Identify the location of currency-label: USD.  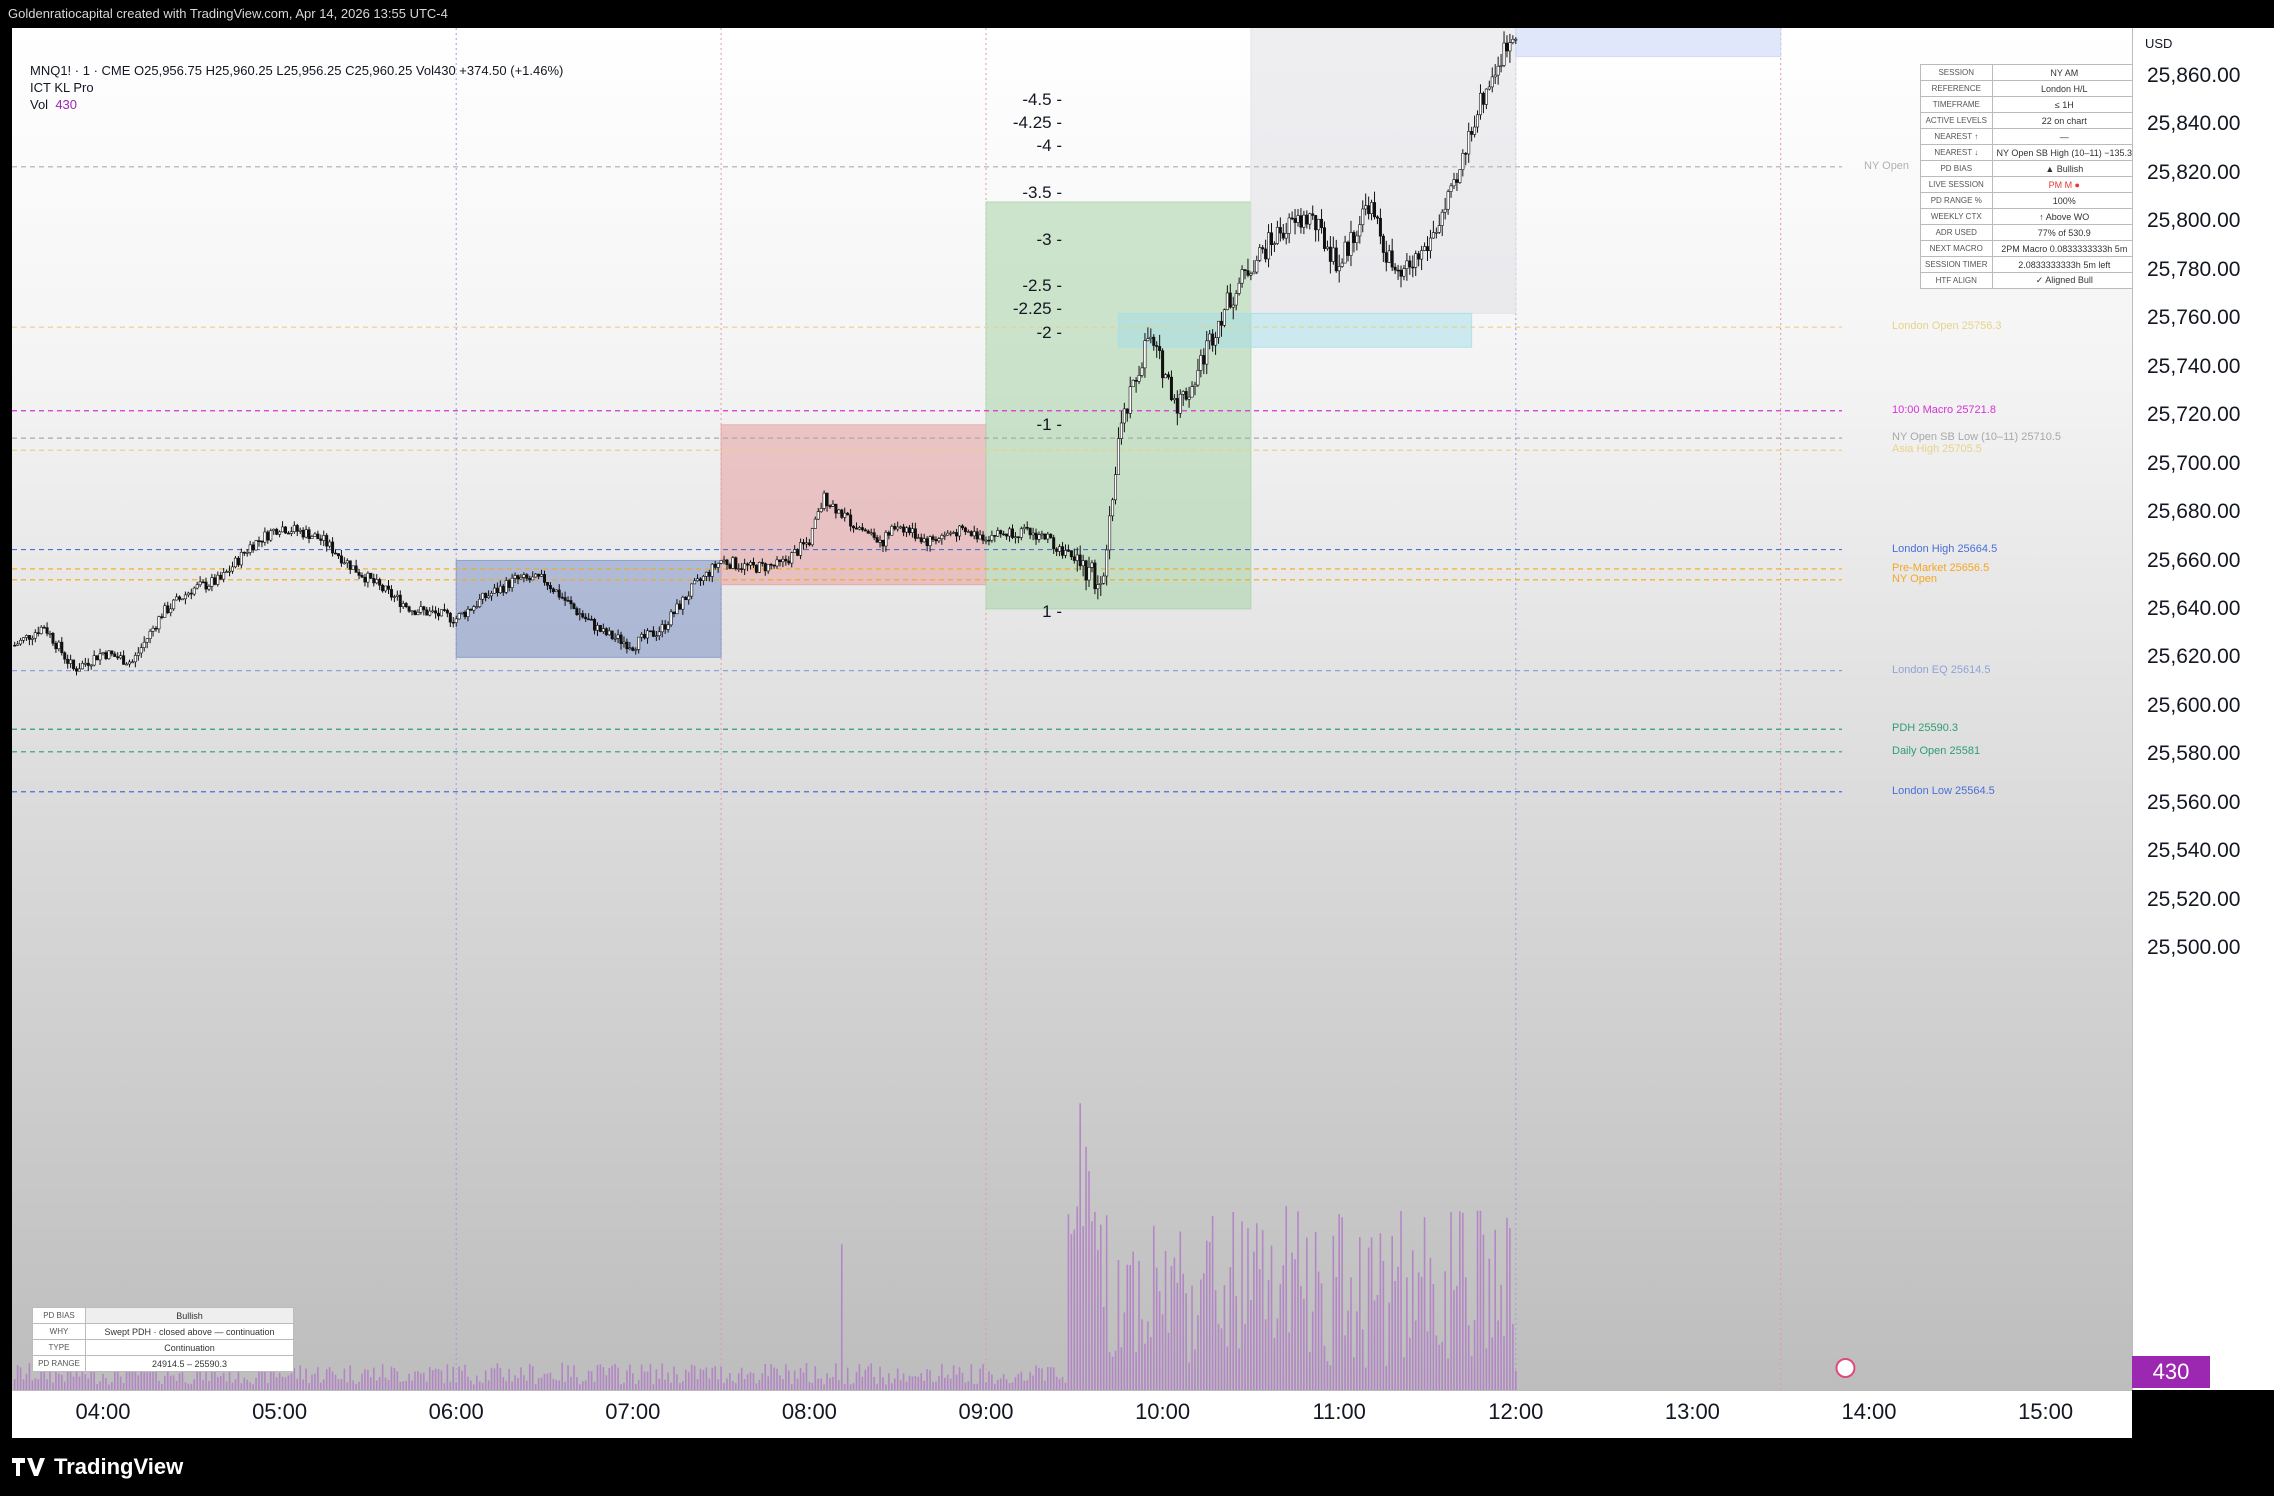
(2158, 43).